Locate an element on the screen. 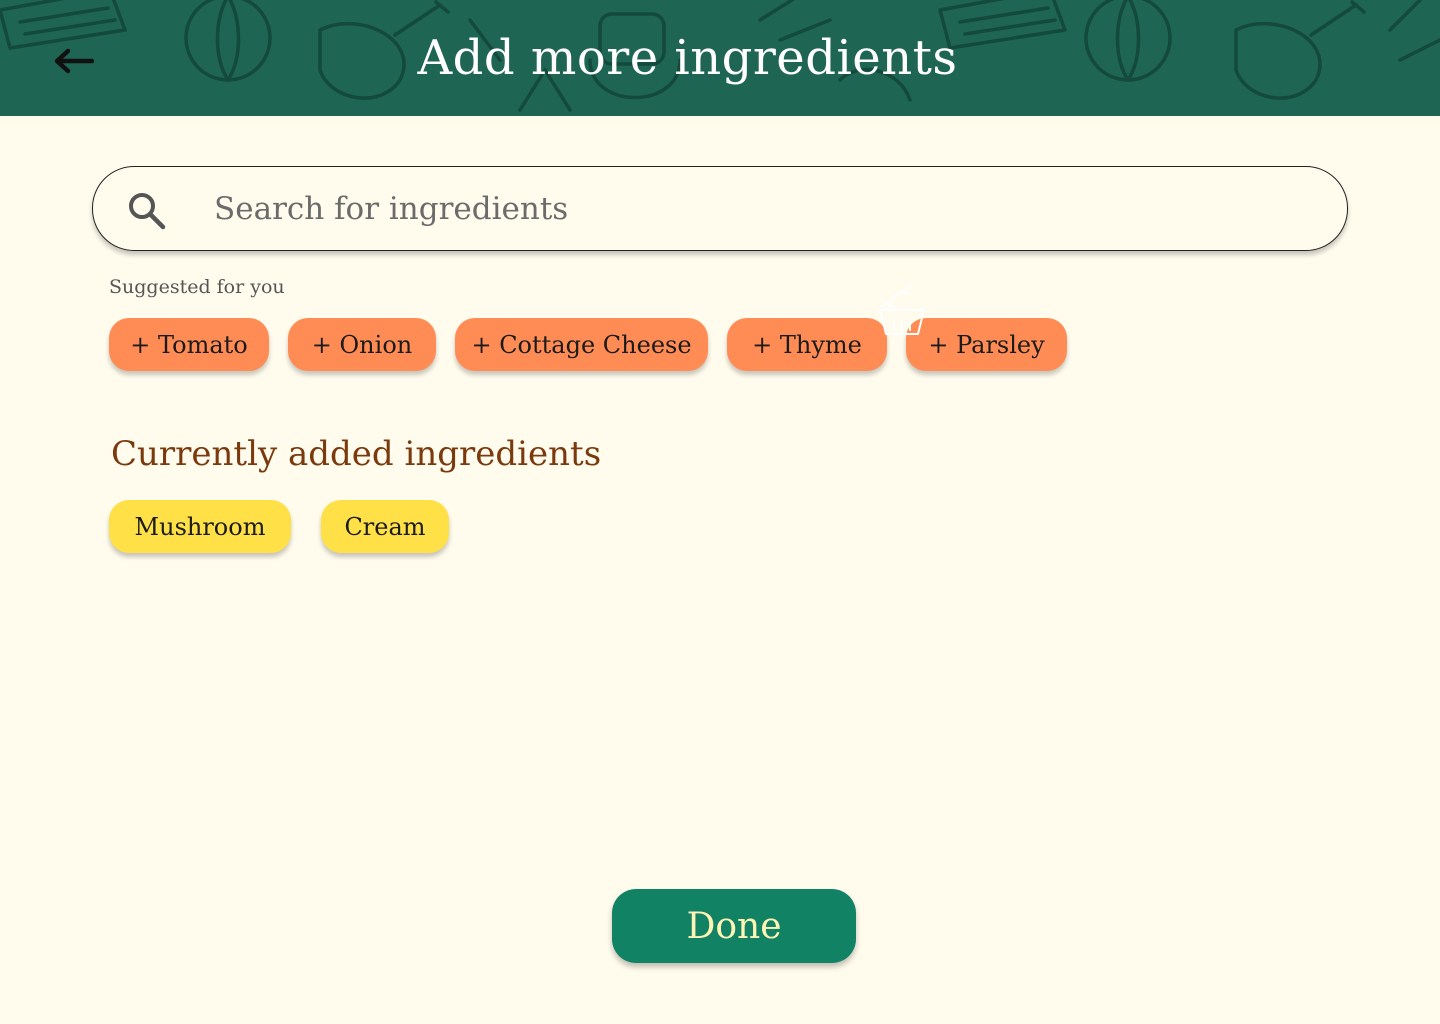 The height and width of the screenshot is (1024, 1440). current-ingredients-heading: Currently added ingredients is located at coordinates (356, 454).